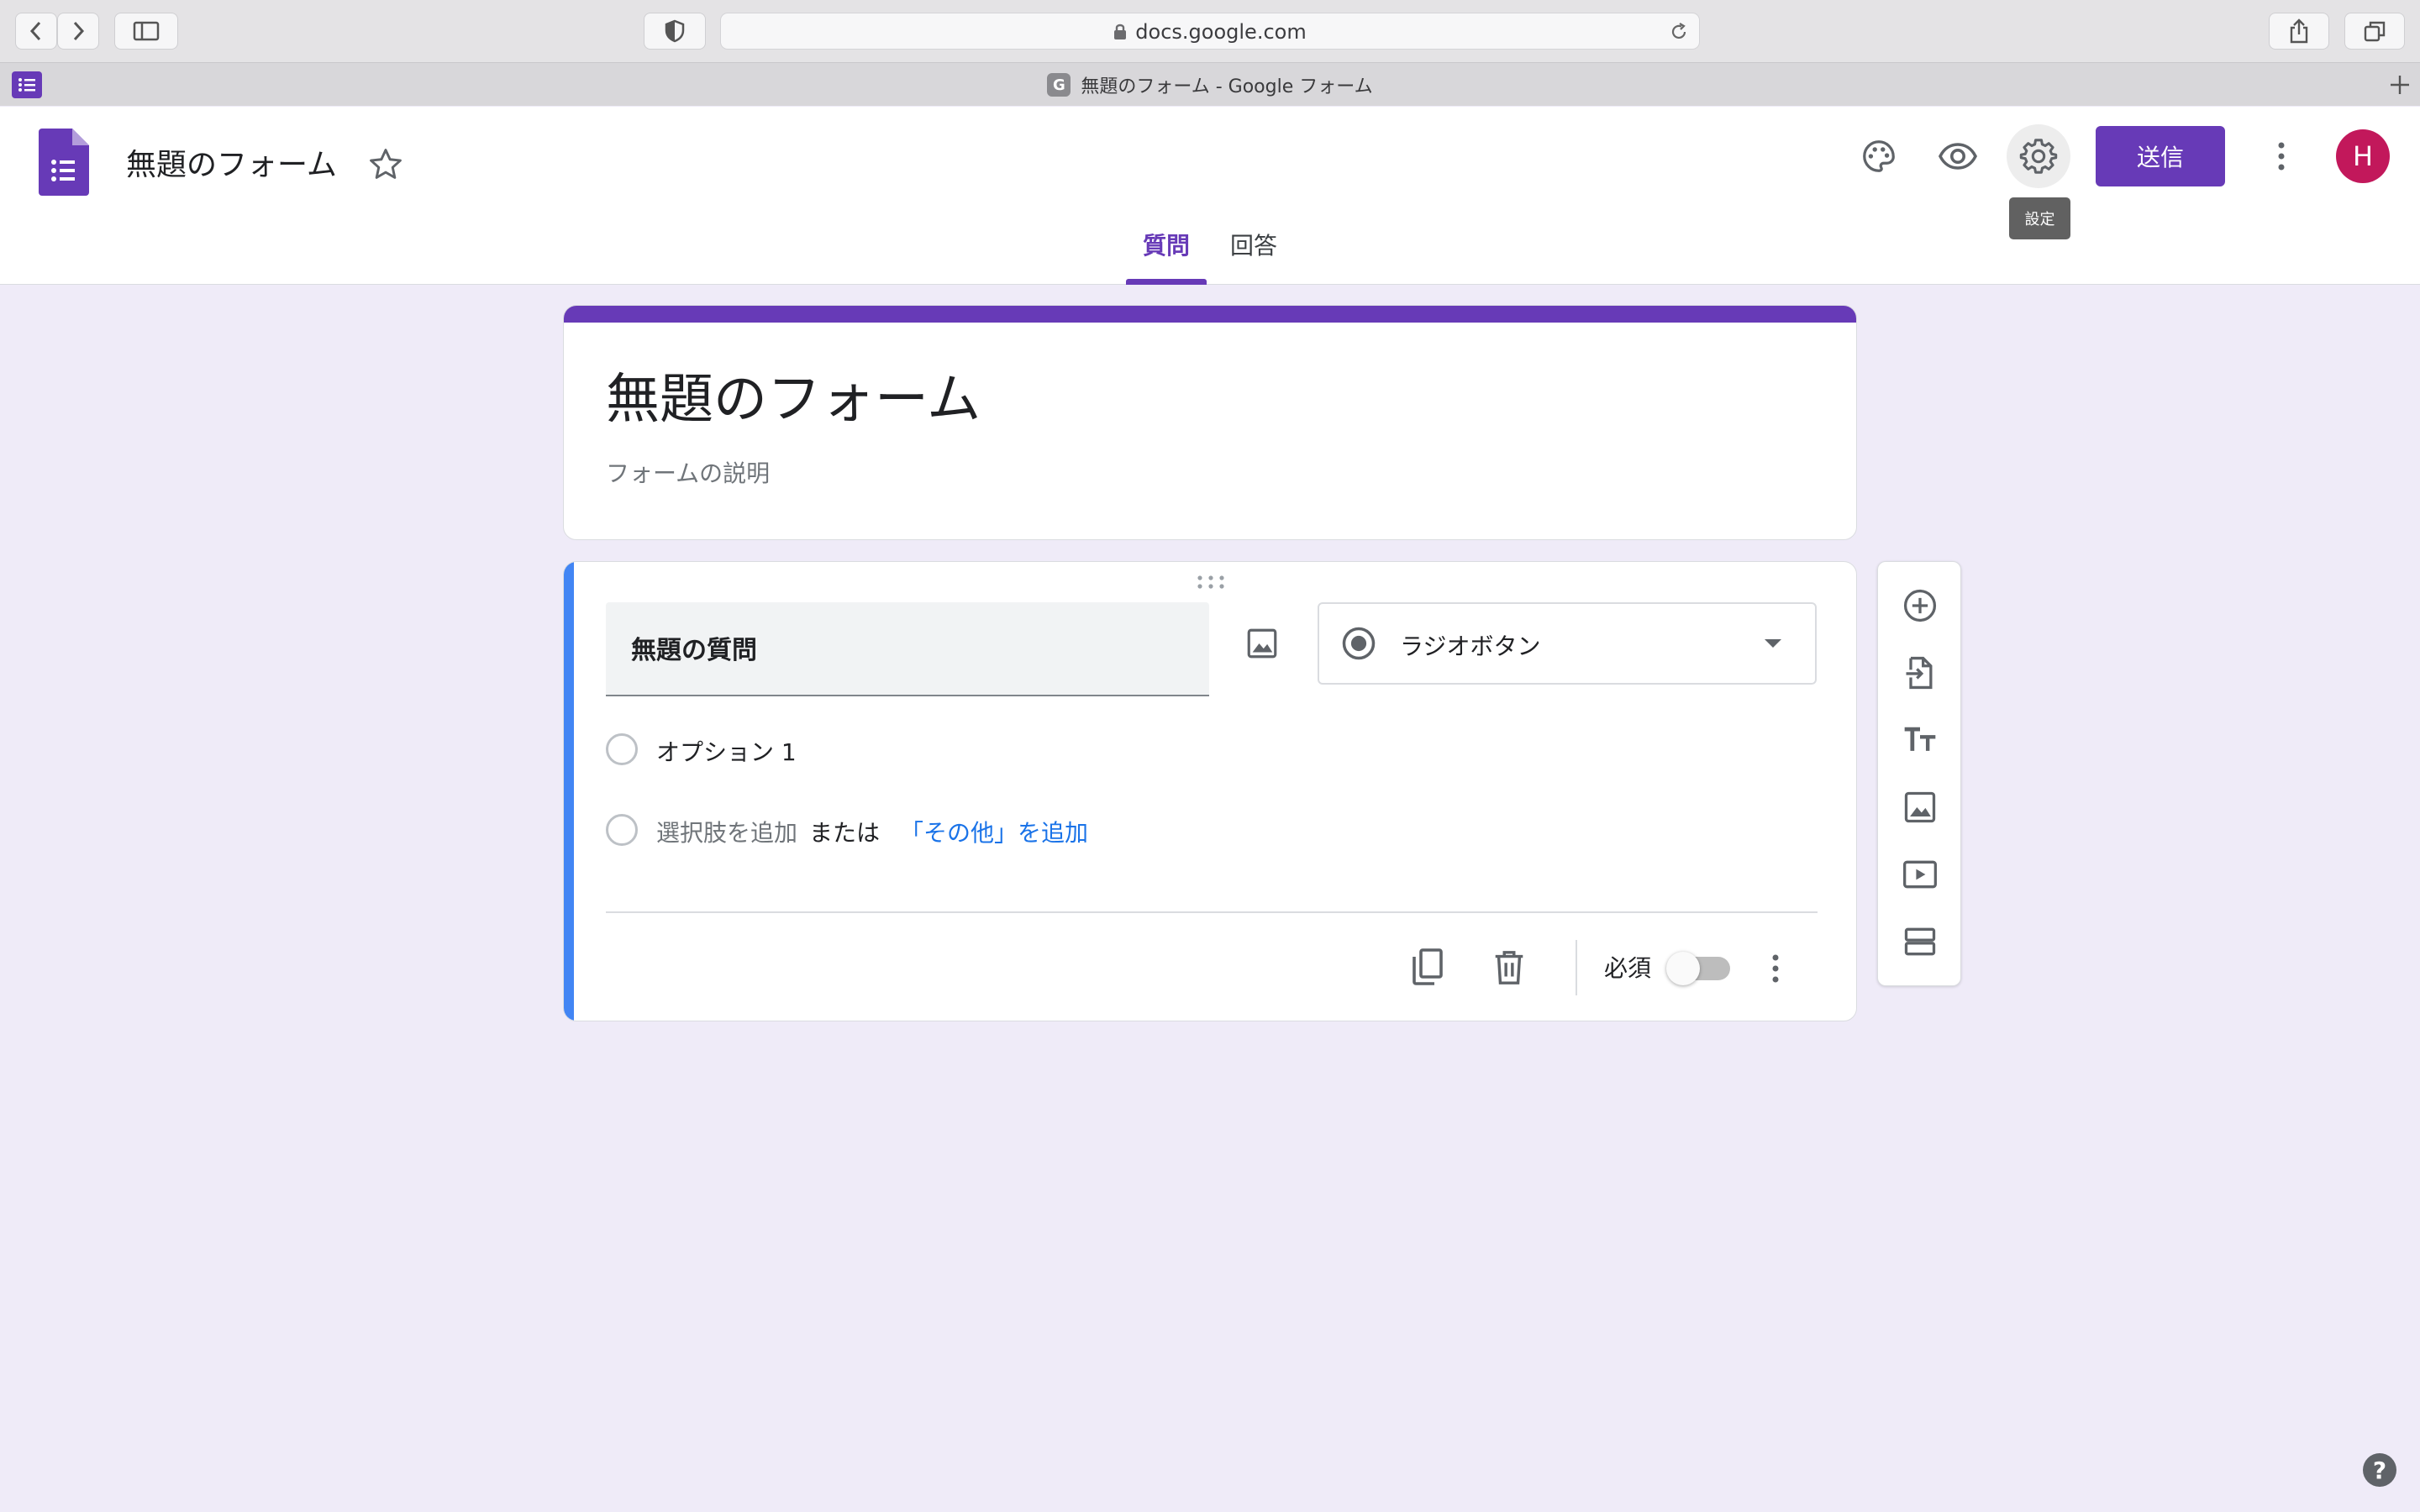 The width and height of the screenshot is (2420, 1512). I want to click on sidebar-toggle-button, so click(146, 31).